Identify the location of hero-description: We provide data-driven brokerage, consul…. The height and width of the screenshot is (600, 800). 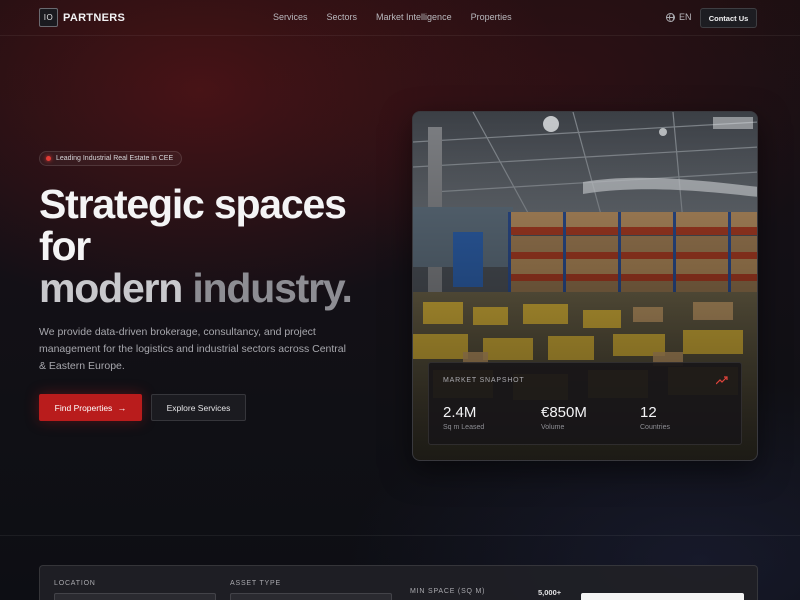
(192, 349).